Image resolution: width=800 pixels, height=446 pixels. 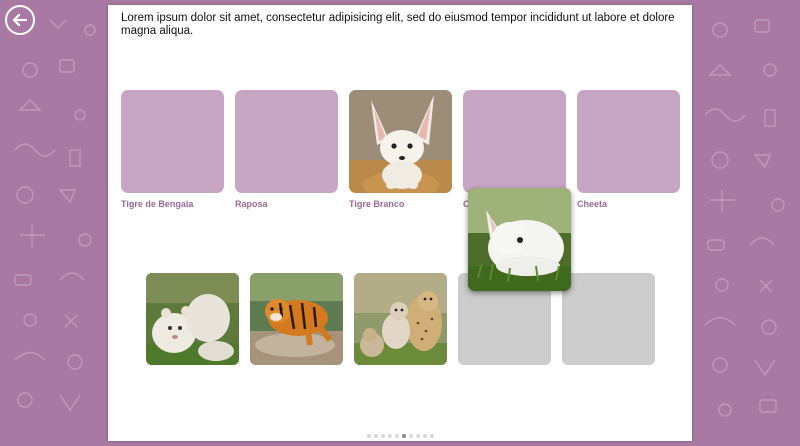 What do you see at coordinates (377, 204) in the screenshot?
I see `slot-label: Tigre Branco` at bounding box center [377, 204].